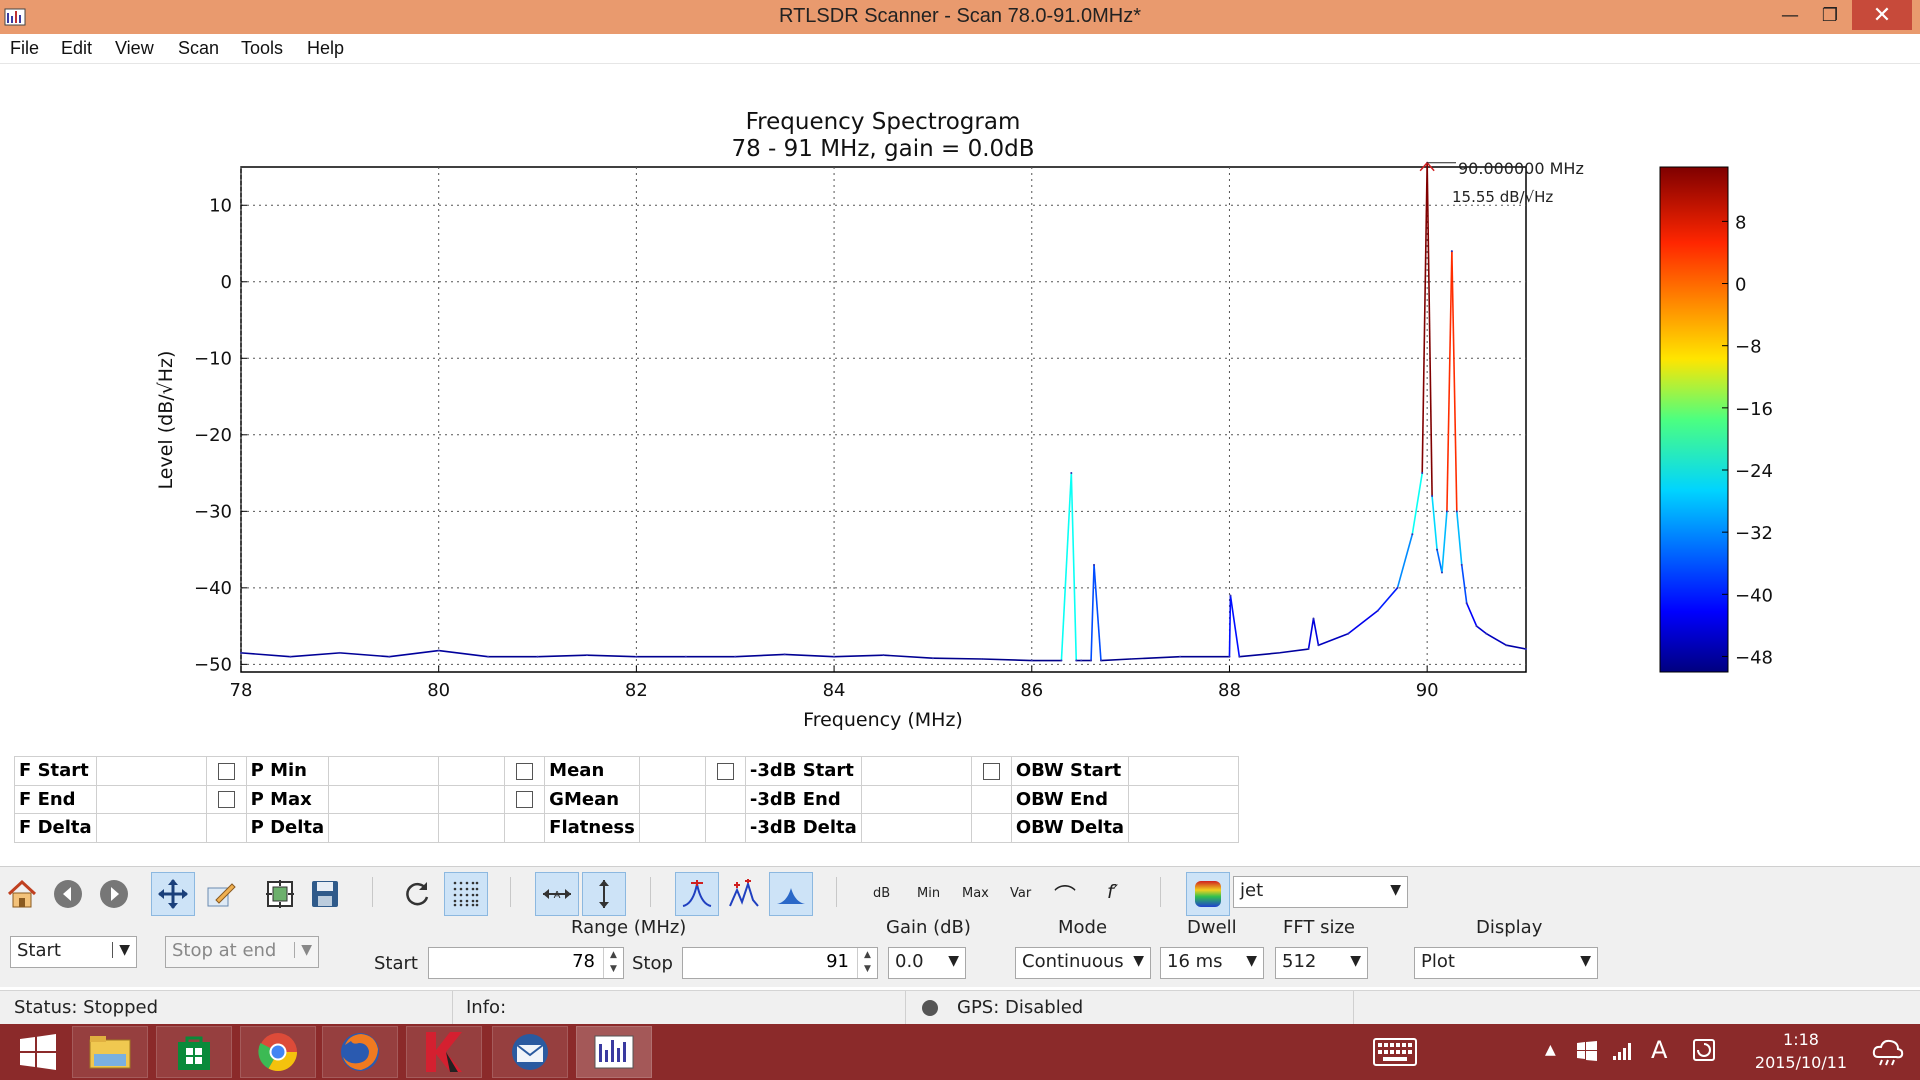 This screenshot has width=1920, height=1080. Describe the element at coordinates (780, 963) in the screenshot. I see `stop-freq-input: 91 ▲ ▼` at that location.